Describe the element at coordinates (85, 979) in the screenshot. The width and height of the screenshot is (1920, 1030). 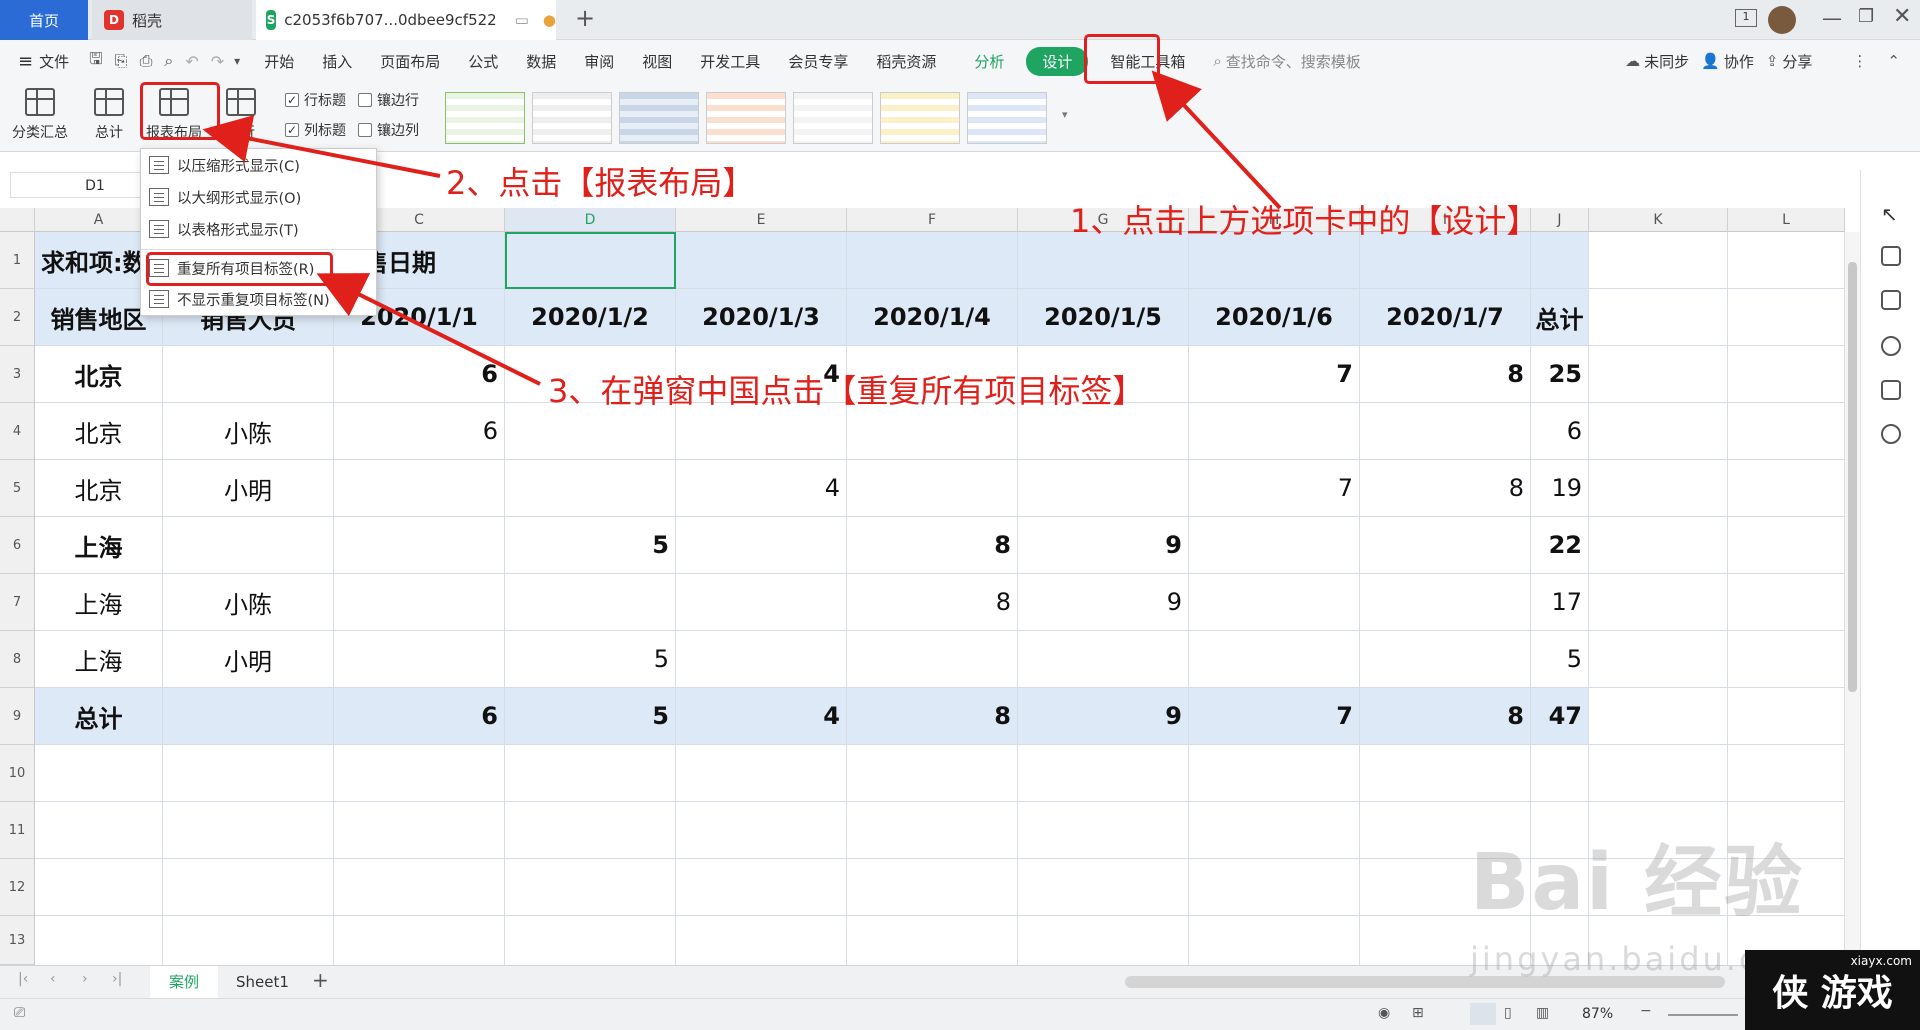
I see `next-sheet-icon: ›` at that location.